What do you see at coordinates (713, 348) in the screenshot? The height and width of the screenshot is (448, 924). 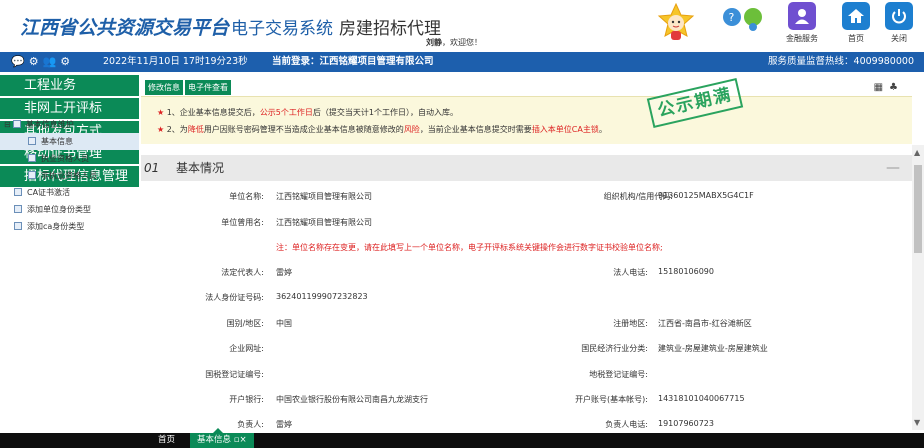 I see `industry-value: 建筑业-房屋建筑业-房屋建筑业` at bounding box center [713, 348].